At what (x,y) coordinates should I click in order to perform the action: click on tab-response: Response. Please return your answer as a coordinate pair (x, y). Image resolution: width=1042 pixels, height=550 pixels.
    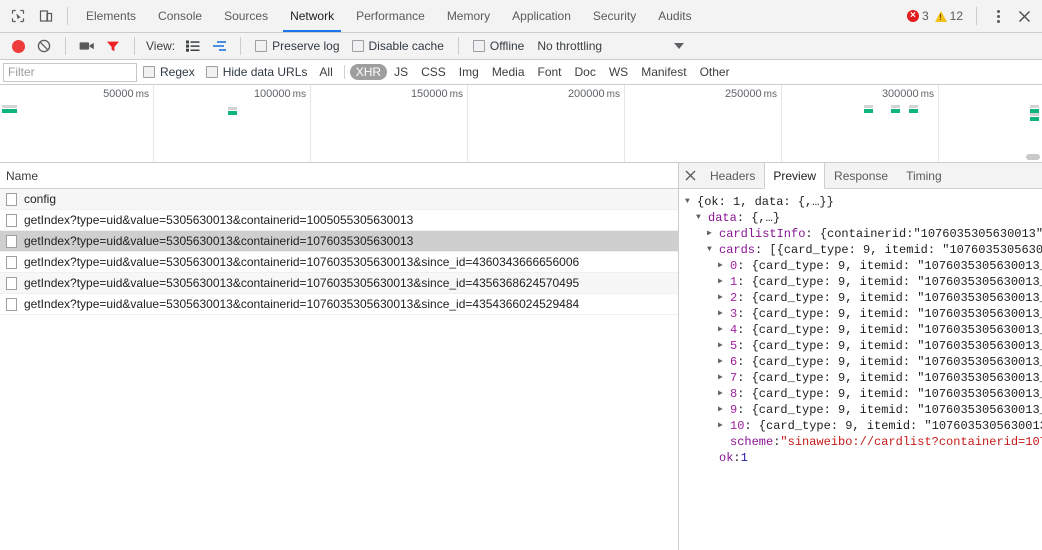
    Looking at the image, I should click on (861, 175).